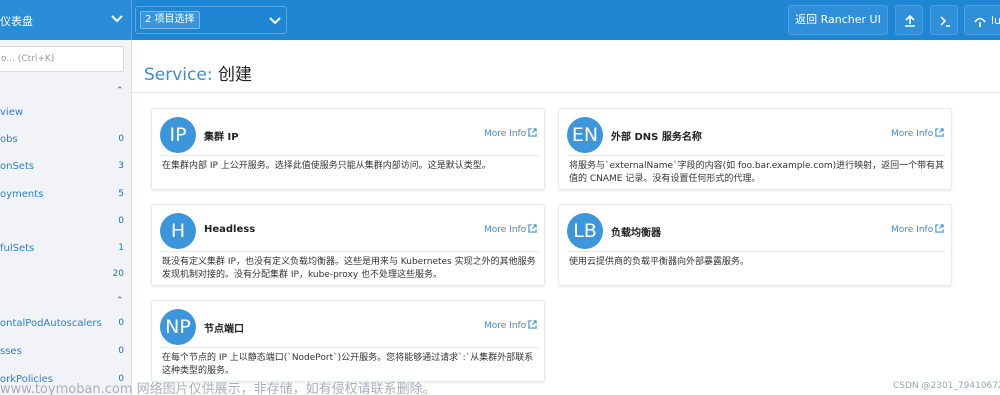 The image size is (1000, 395). What do you see at coordinates (51, 323) in the screenshot?
I see `sidebar-item-label: ontalPodAutoscalers` at bounding box center [51, 323].